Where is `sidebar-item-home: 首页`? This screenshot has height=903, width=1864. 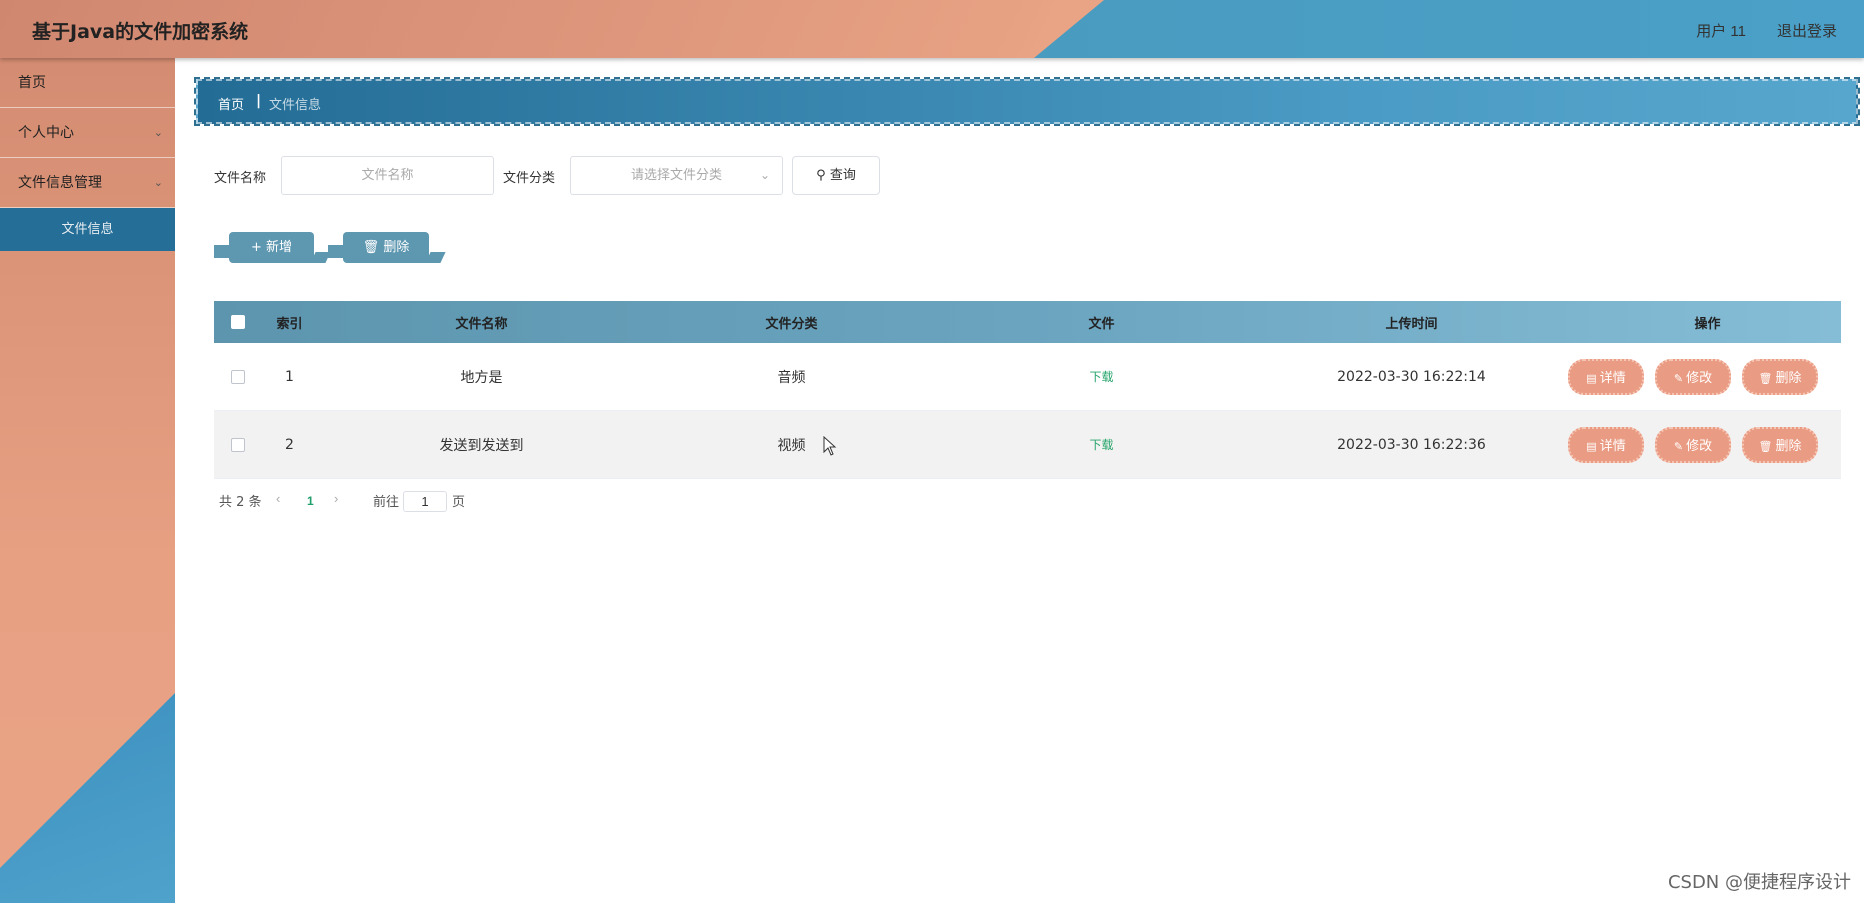
sidebar-item-home: 首页 is located at coordinates (87, 83).